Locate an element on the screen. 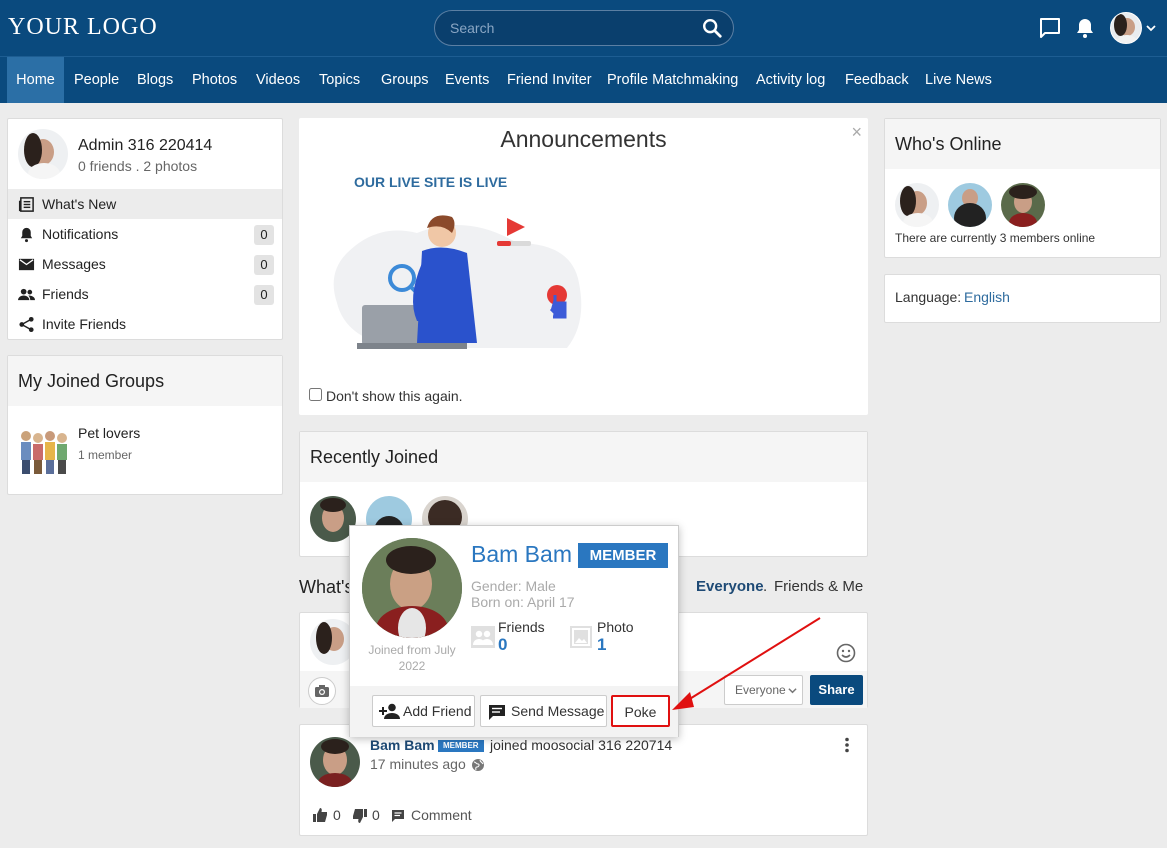 The width and height of the screenshot is (1167, 848). nav-photos: Photos is located at coordinates (214, 80).